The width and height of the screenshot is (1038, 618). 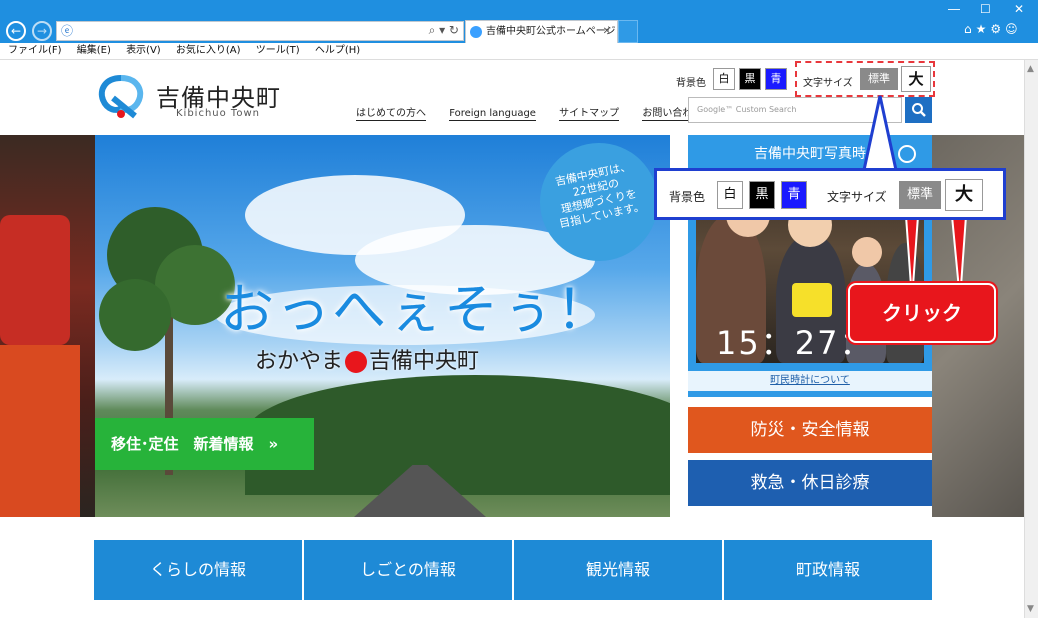 I want to click on site-name-roman: Kibichuo Town, so click(x=218, y=113).